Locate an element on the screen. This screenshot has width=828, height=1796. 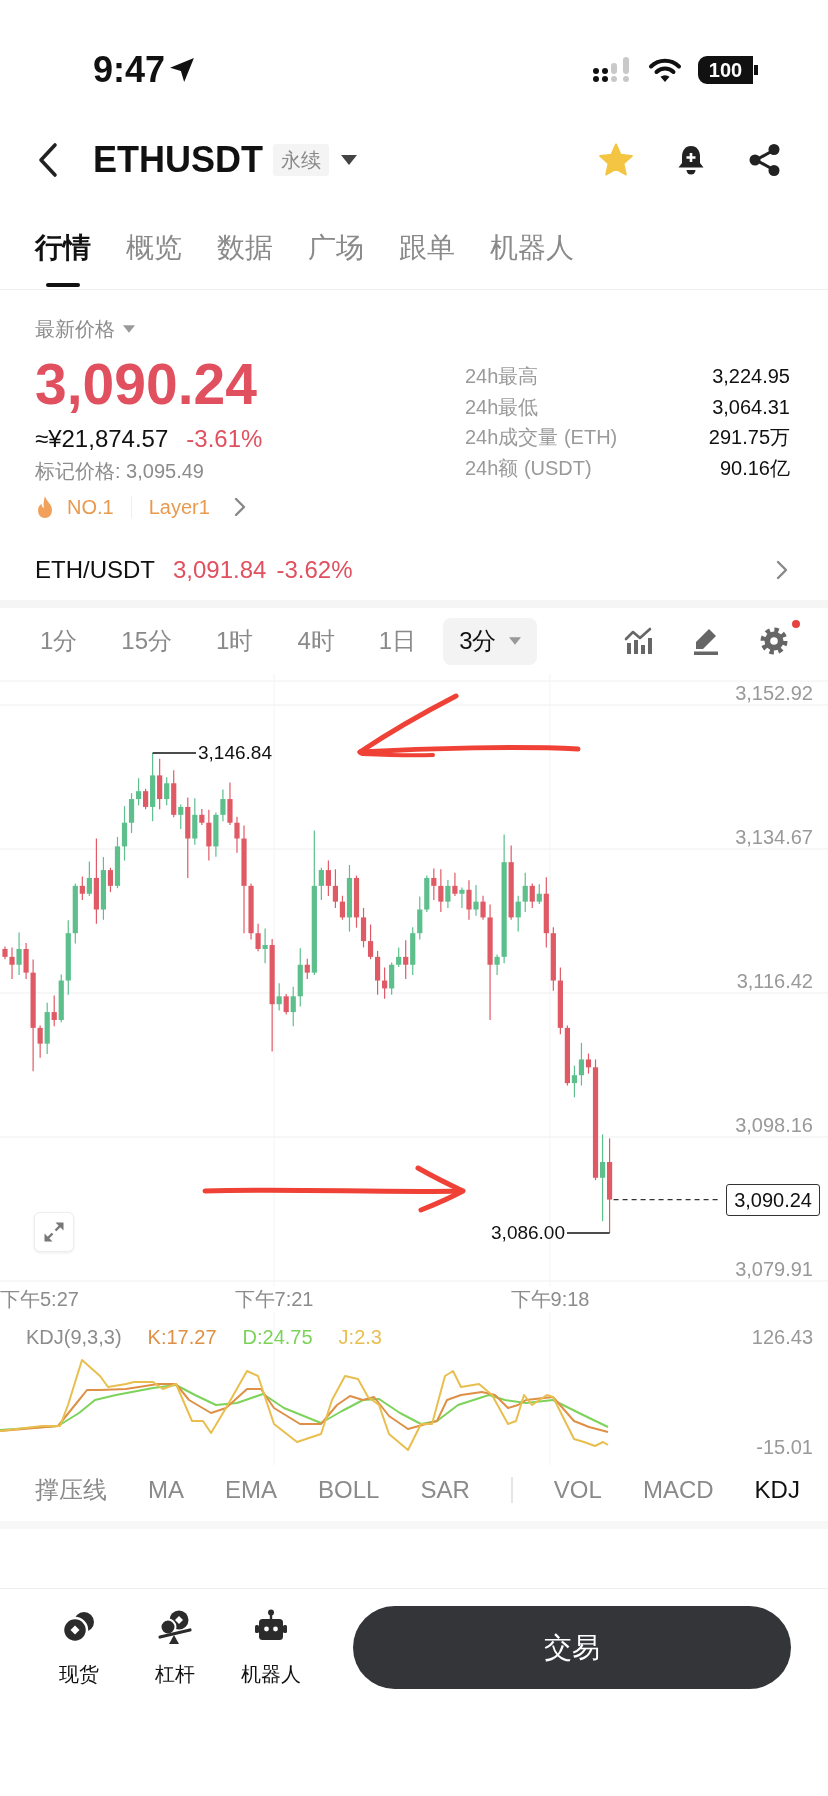
price-type-label: 最新价格 is located at coordinates (75, 329).